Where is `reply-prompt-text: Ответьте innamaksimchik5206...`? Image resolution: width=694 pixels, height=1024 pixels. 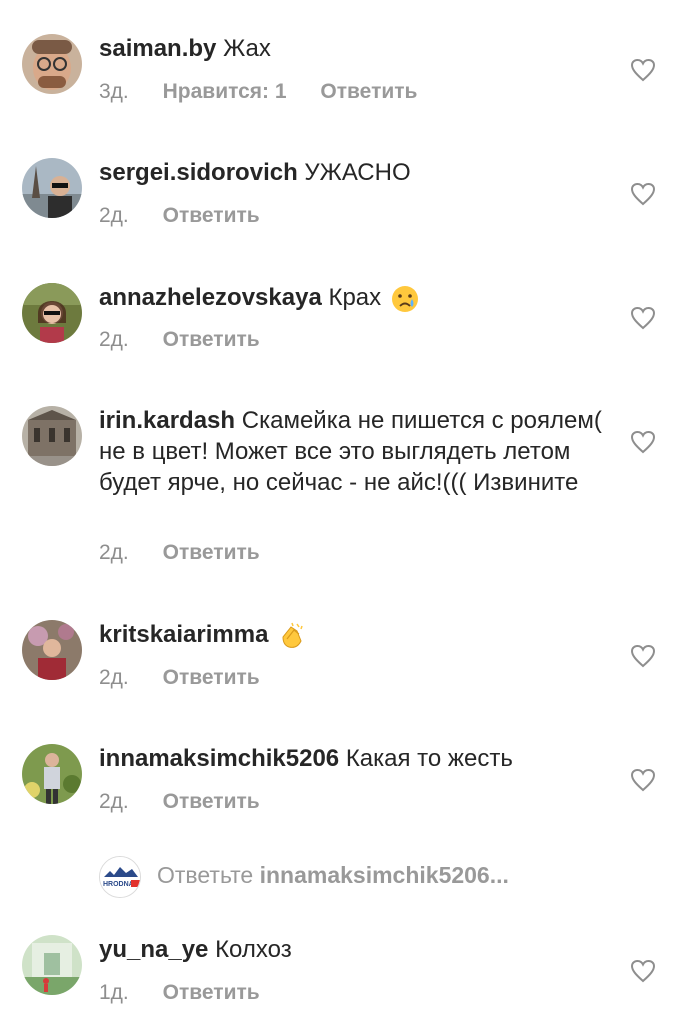
reply-prompt-text: Ответьте innamaksimchik5206... is located at coordinates (333, 875).